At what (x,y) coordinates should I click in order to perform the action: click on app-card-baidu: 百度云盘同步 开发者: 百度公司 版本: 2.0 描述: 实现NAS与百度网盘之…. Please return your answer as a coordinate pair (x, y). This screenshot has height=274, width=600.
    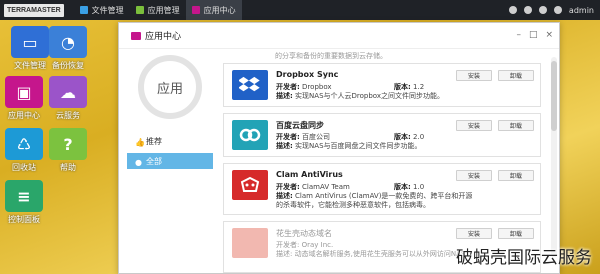
    Looking at the image, I should click on (382, 135).